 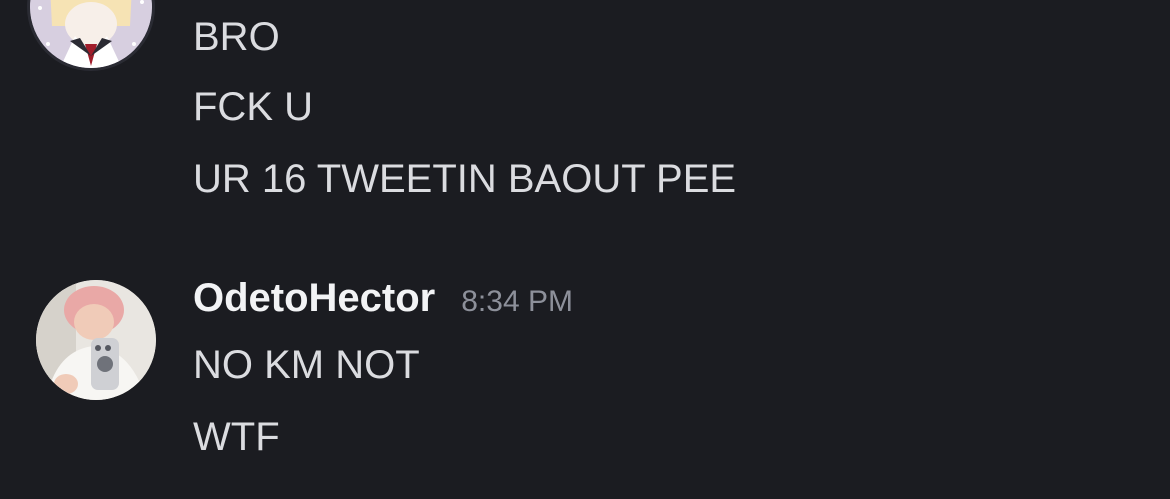 I want to click on message-text: UR 16 TWEETIN BAOUT PEE, so click(x=464, y=179).